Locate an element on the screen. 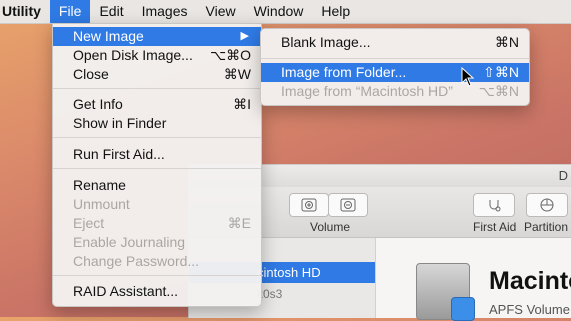 Image resolution: width=571 pixels, height=321 pixels. menu-edit: Edit is located at coordinates (111, 11).